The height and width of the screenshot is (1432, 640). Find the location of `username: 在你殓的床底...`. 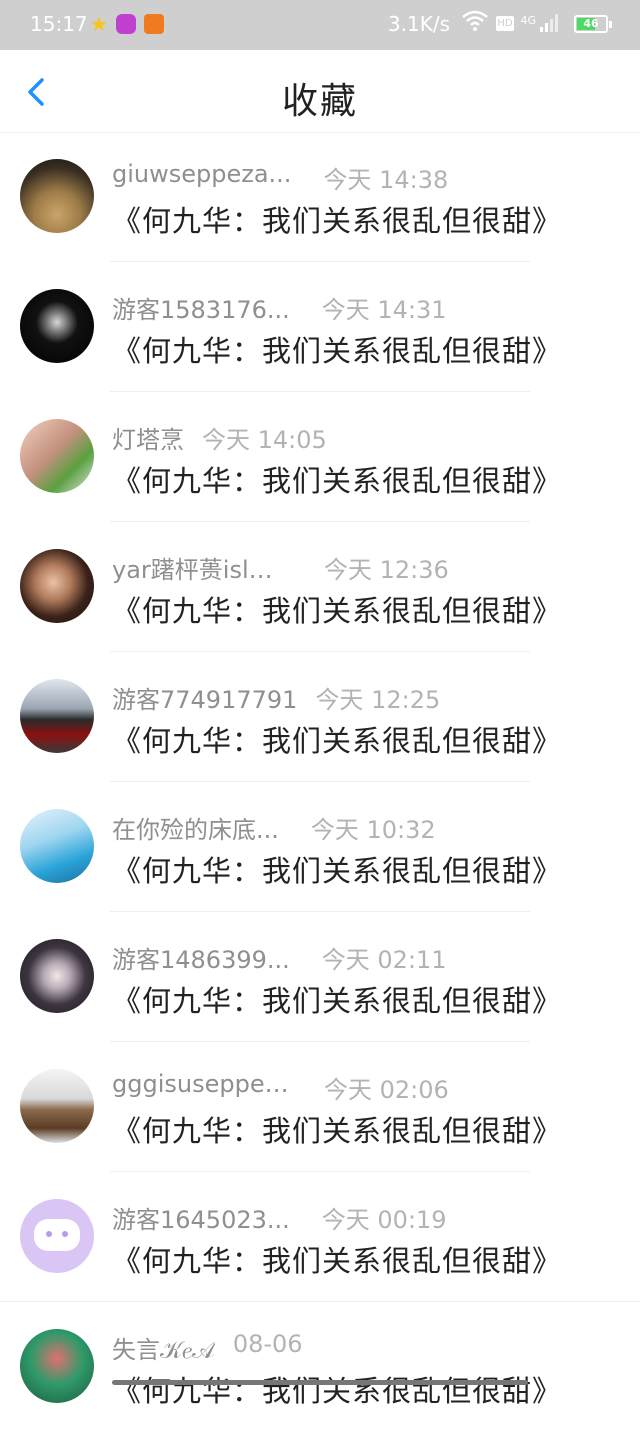

username: 在你殓的床底... is located at coordinates (195, 827).